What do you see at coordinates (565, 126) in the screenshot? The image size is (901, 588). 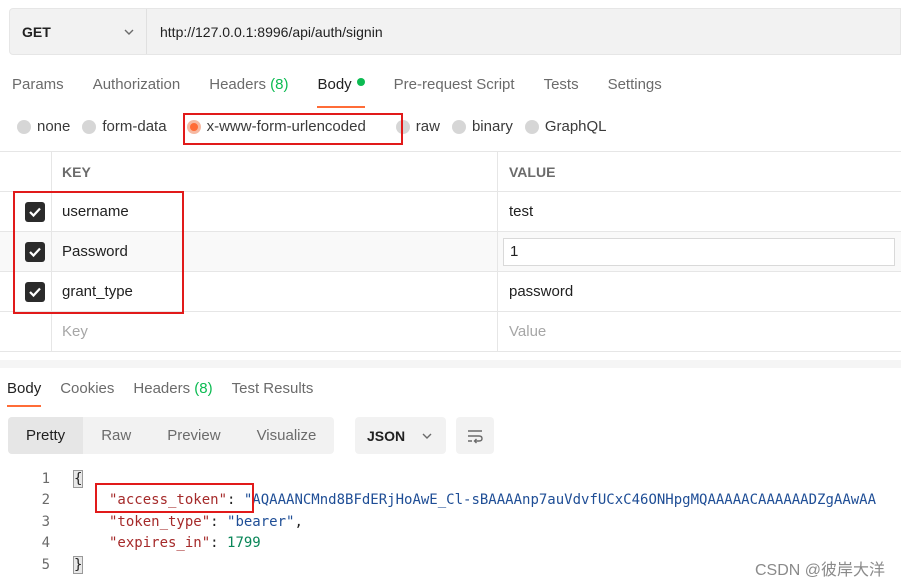 I see `radio-graphql: GraphQL` at bounding box center [565, 126].